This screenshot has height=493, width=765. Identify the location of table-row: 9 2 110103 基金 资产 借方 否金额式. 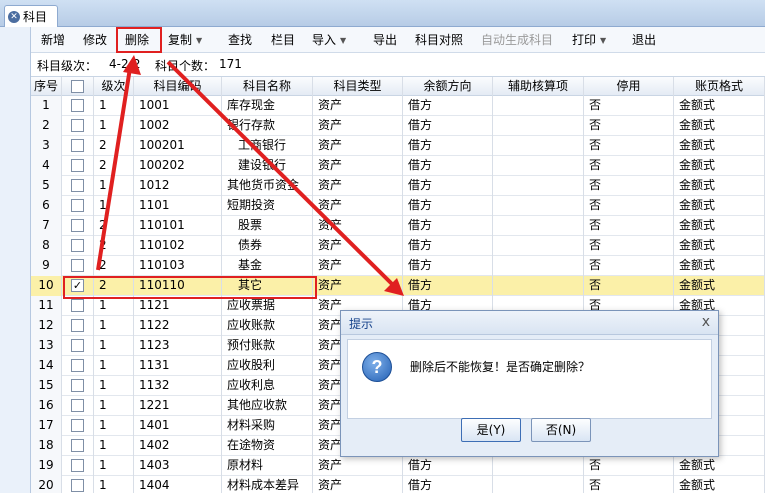
(398, 266).